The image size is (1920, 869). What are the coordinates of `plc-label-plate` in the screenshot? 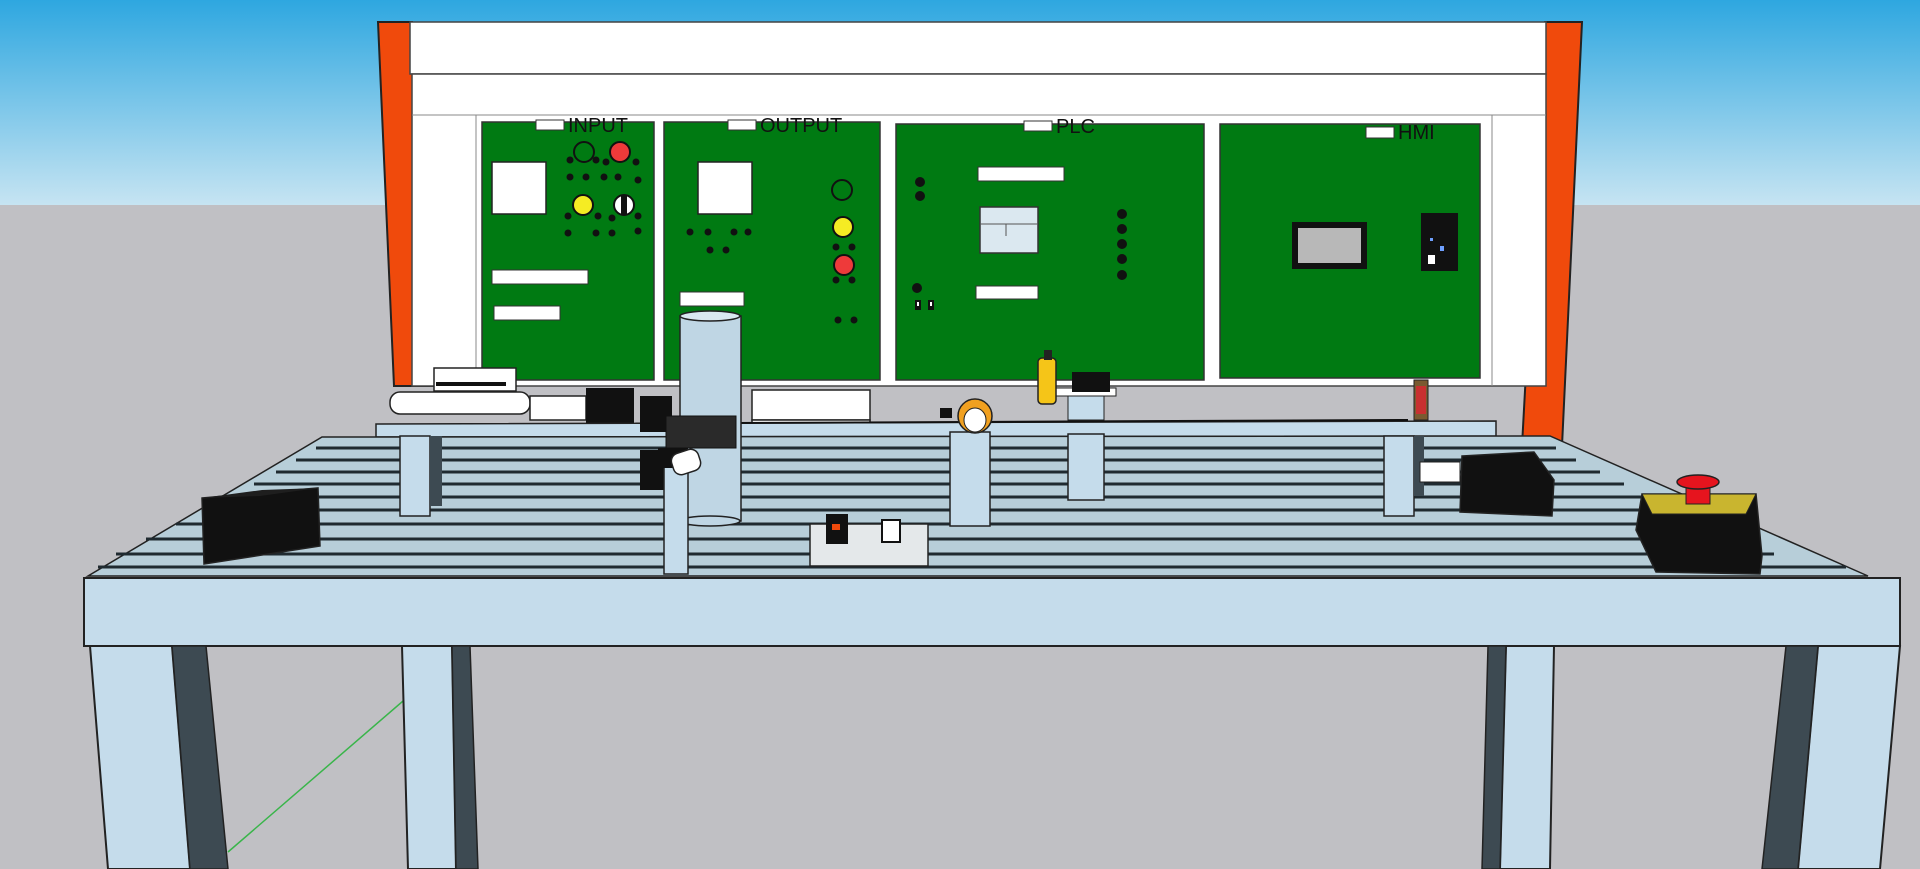 It's located at (1038, 126).